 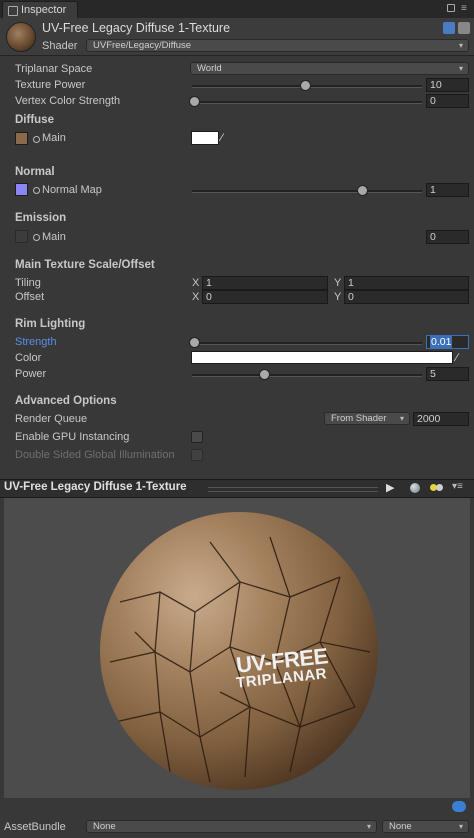 I want to click on tag-icon, so click(x=459, y=806).